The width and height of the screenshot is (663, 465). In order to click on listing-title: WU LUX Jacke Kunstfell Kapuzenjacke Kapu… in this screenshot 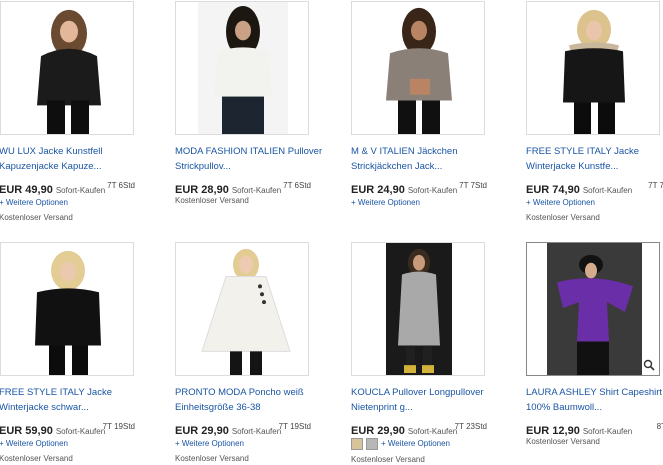, I will do `click(74, 159)`.